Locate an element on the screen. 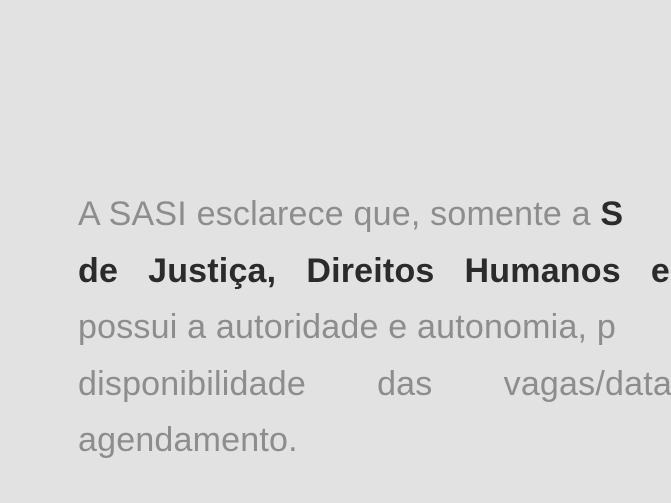  notice-line-2-word-2: Justiça, is located at coordinates (212, 270).